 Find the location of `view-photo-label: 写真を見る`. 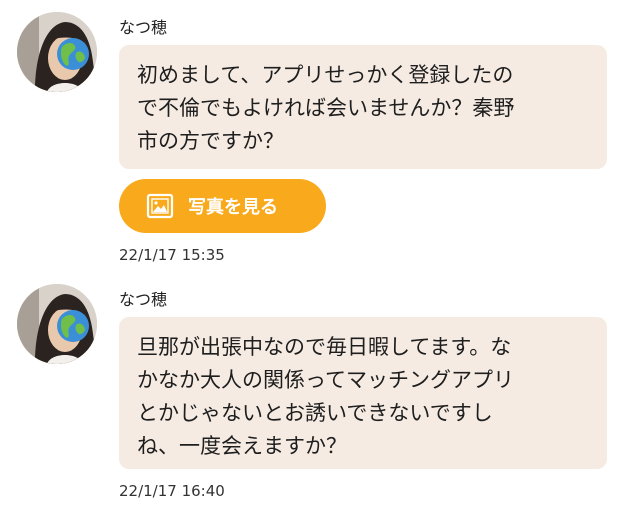

view-photo-label: 写真を見る is located at coordinates (233, 207).